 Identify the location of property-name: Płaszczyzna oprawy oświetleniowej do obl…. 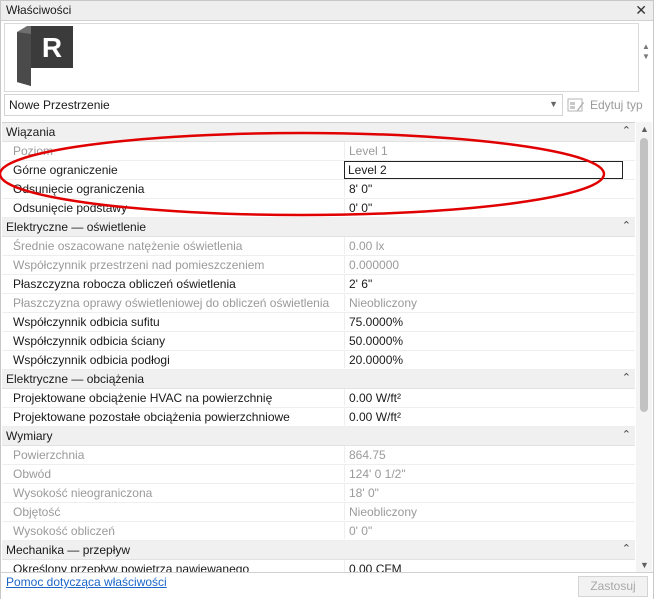
(171, 303).